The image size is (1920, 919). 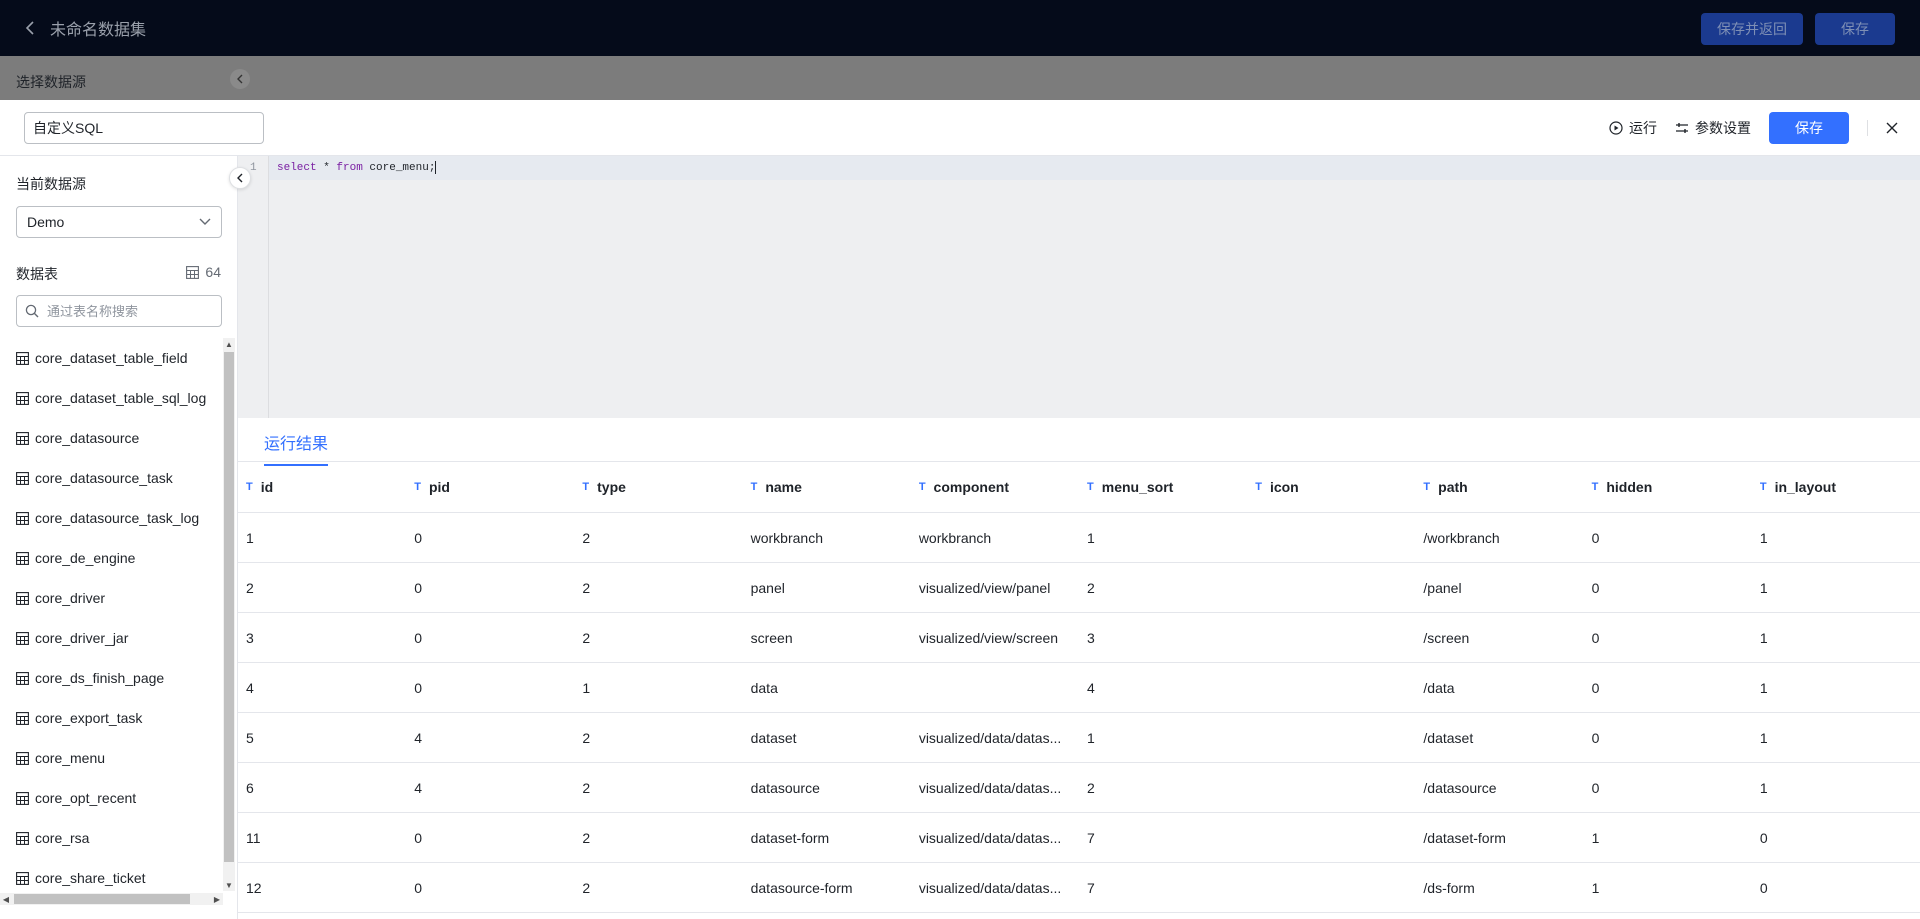 What do you see at coordinates (240, 178) in the screenshot?
I see `collapse-panel-button` at bounding box center [240, 178].